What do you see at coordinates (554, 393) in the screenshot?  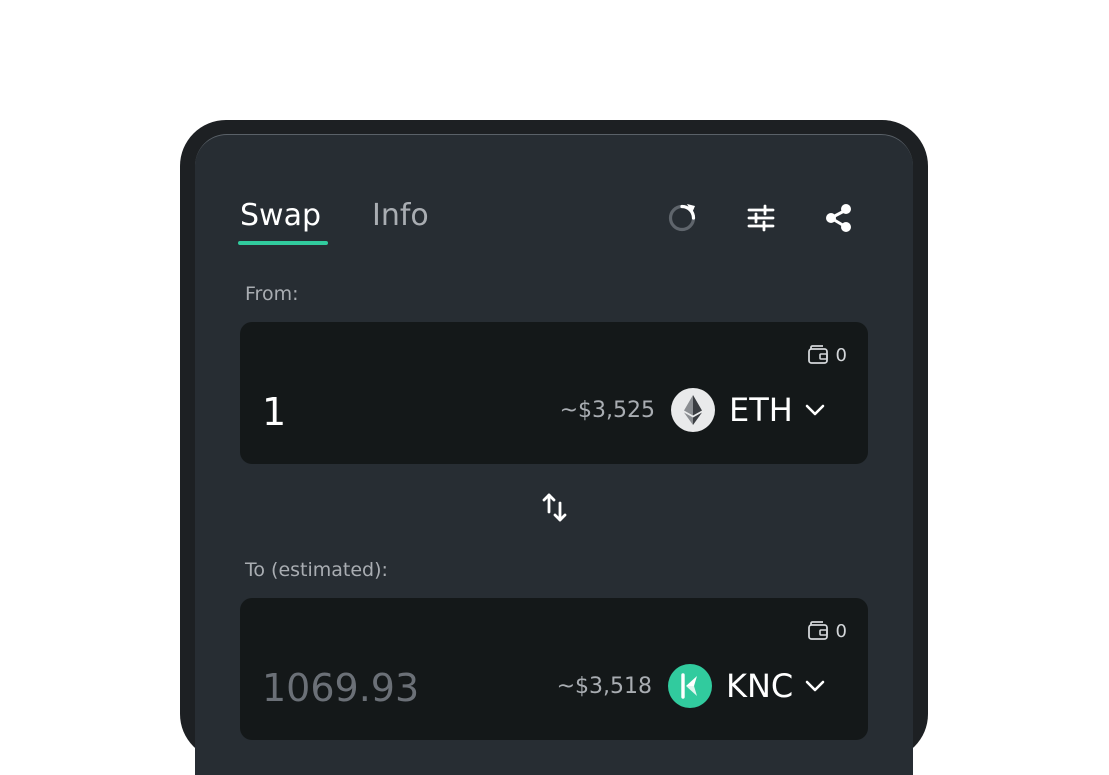 I see `from-token-box: 0 ~$3,525 ETH` at bounding box center [554, 393].